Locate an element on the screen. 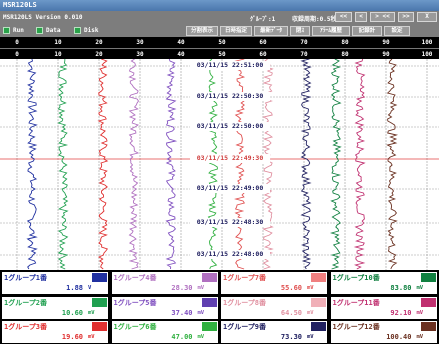  scale-tick: 0 is located at coordinates (17, 42).